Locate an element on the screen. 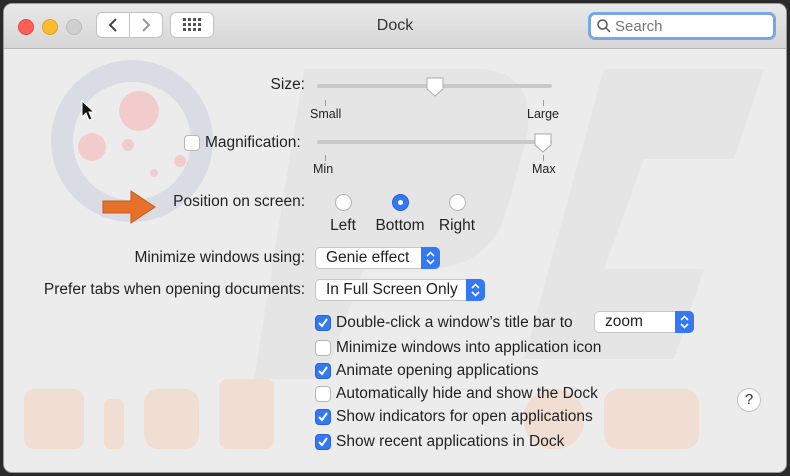 Image resolution: width=790 pixels, height=476 pixels. search-field is located at coordinates (682, 26).